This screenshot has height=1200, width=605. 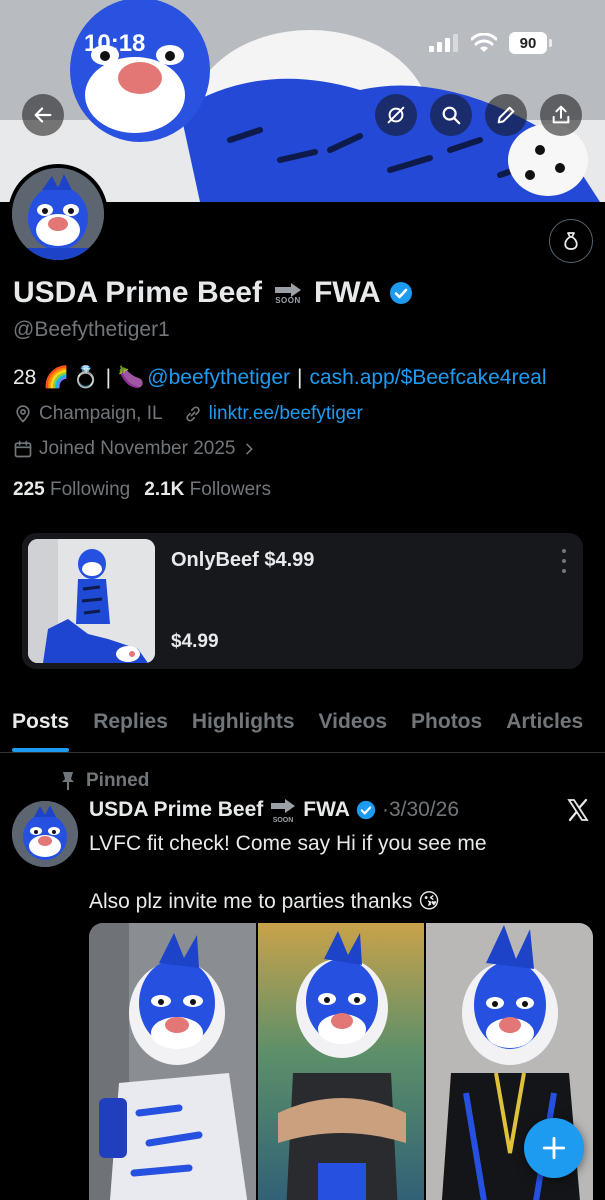 I want to click on svg-text: SOON, so click(x=283, y=820).